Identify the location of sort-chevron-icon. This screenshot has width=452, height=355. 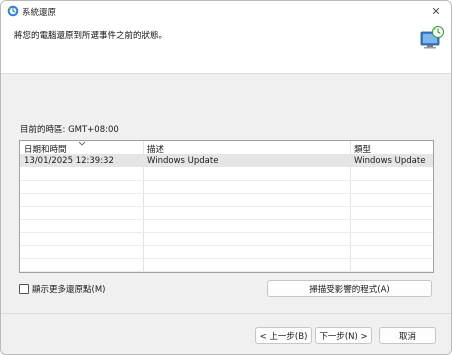
(82, 143).